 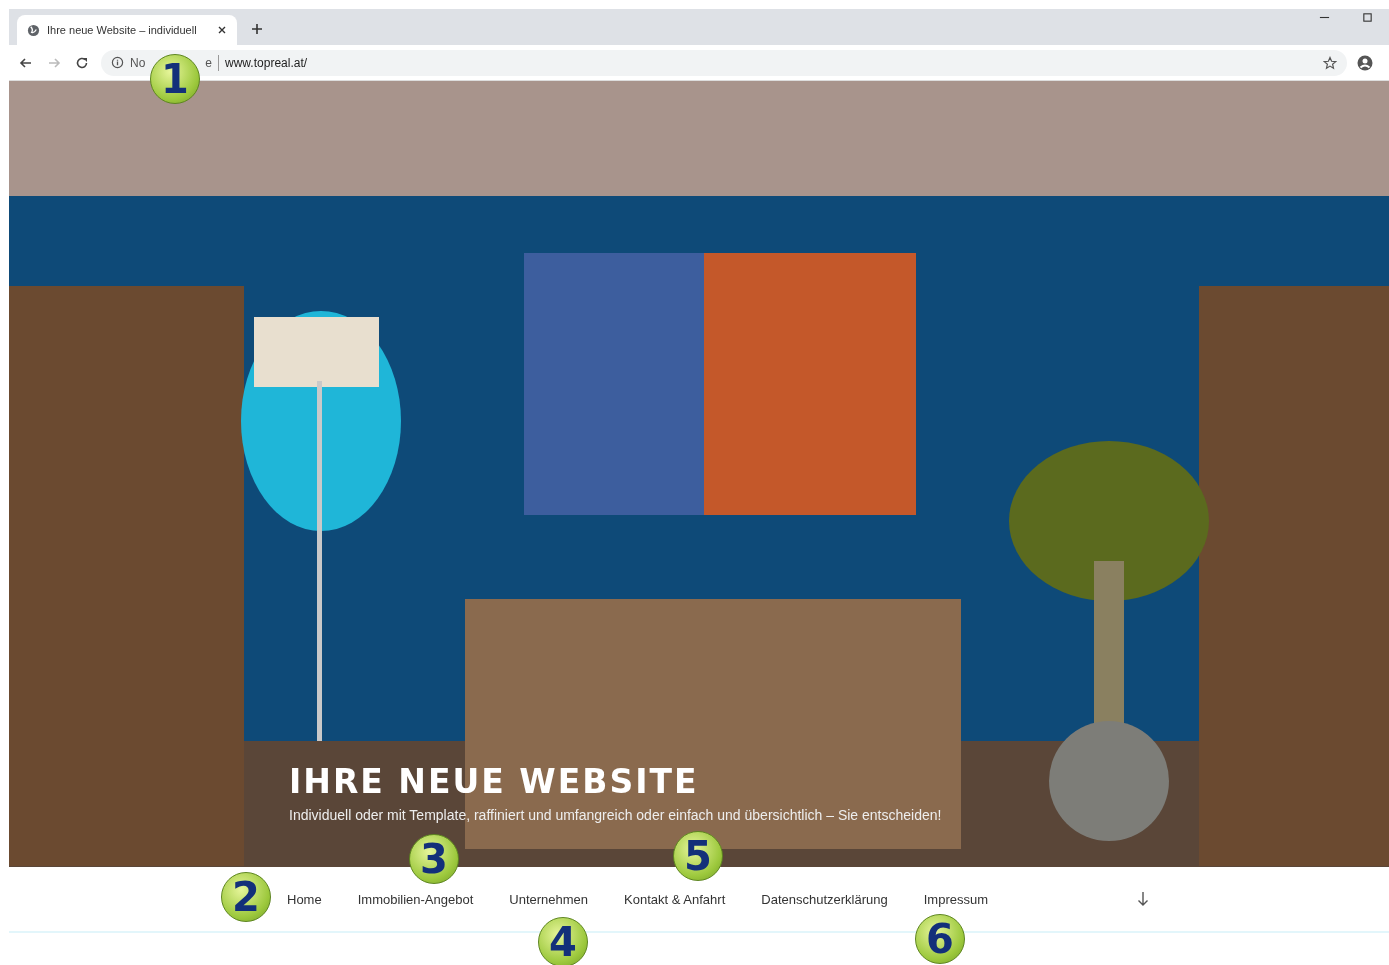 I want to click on callout-marker: 4, so click(x=563, y=941).